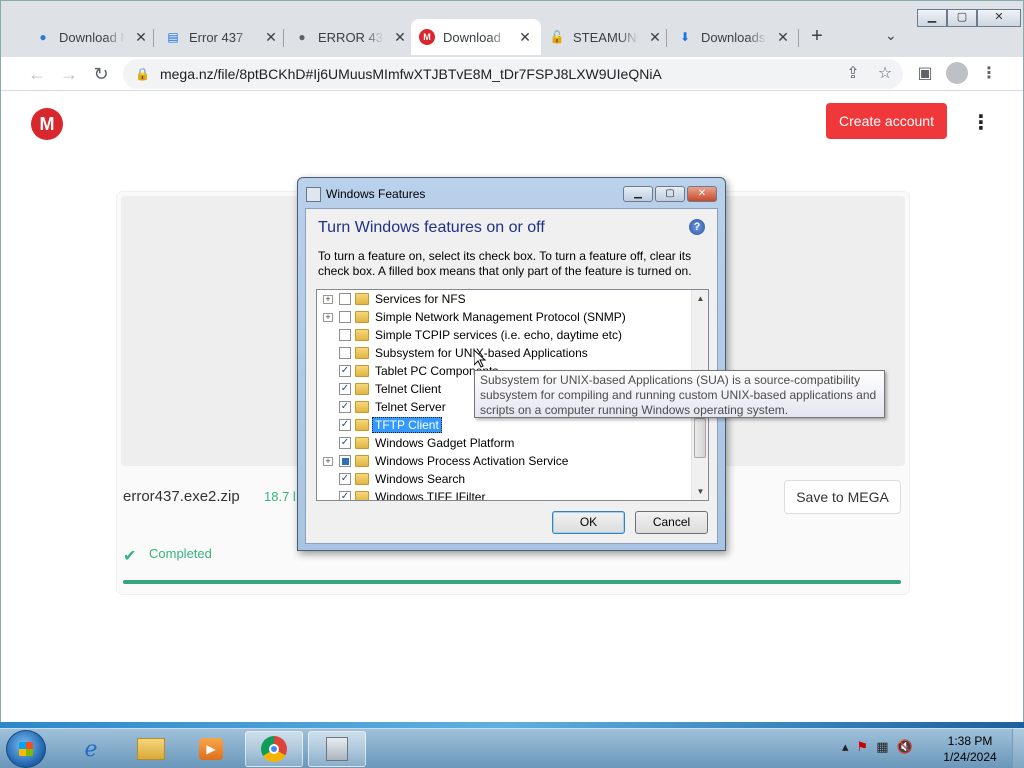 Image resolution: width=1024 pixels, height=768 pixels. I want to click on download-progress-bar, so click(512, 582).